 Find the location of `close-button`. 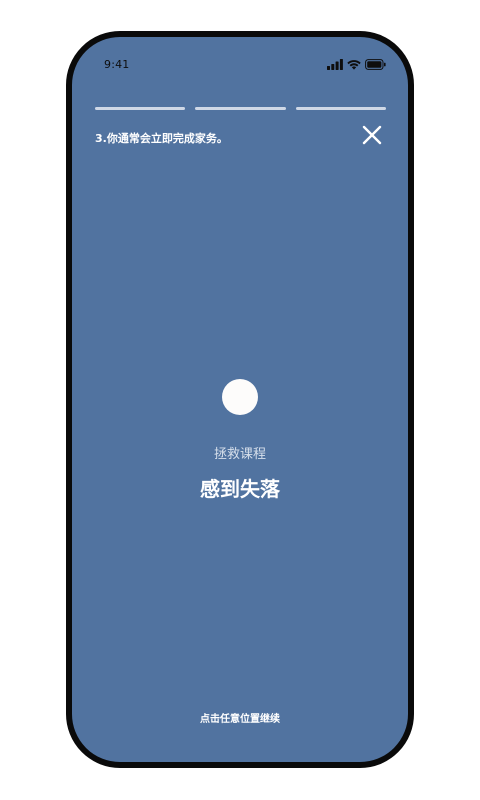

close-button is located at coordinates (372, 135).